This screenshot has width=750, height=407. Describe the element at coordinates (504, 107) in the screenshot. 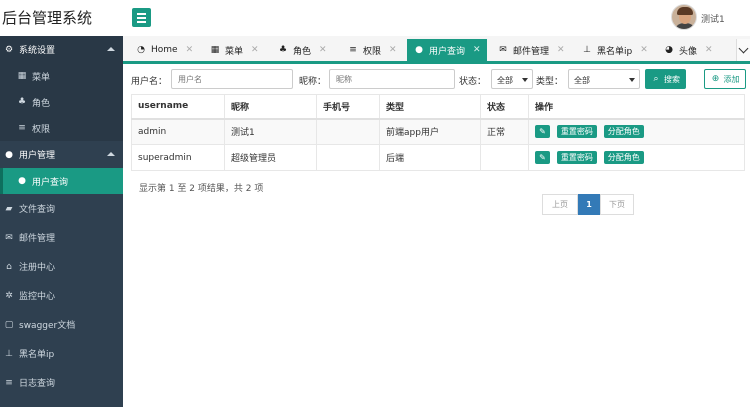

I see `column-header-status: 状态` at that location.